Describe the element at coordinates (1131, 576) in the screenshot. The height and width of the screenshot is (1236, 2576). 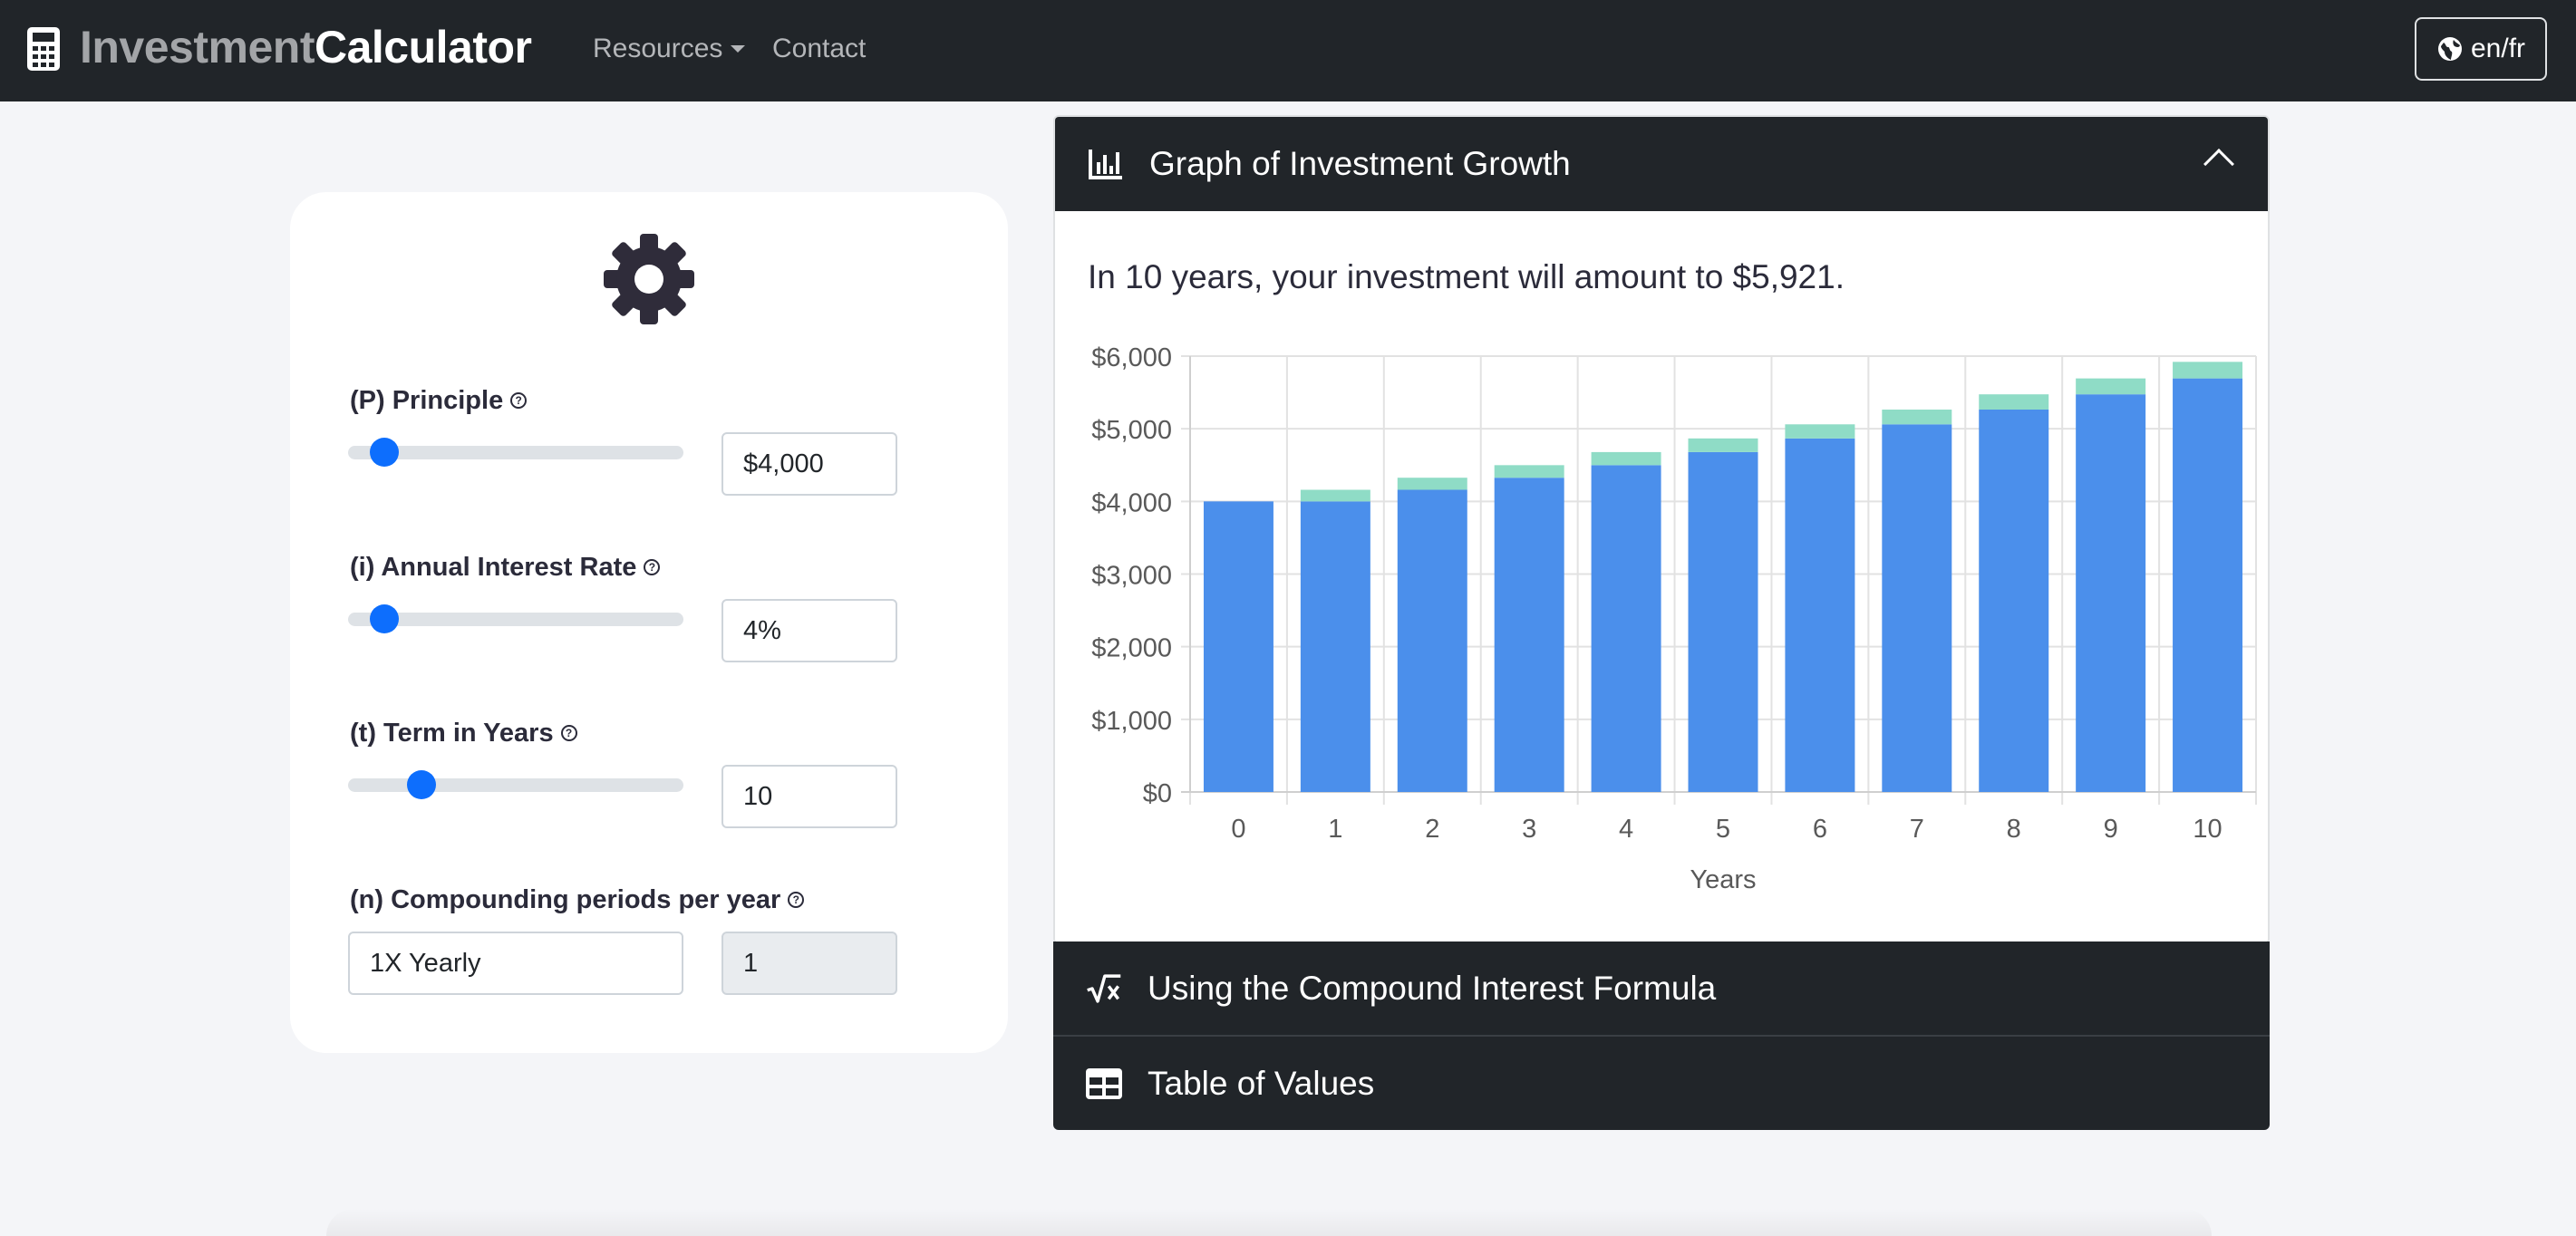
I see `y-tick-label: $3,000` at that location.